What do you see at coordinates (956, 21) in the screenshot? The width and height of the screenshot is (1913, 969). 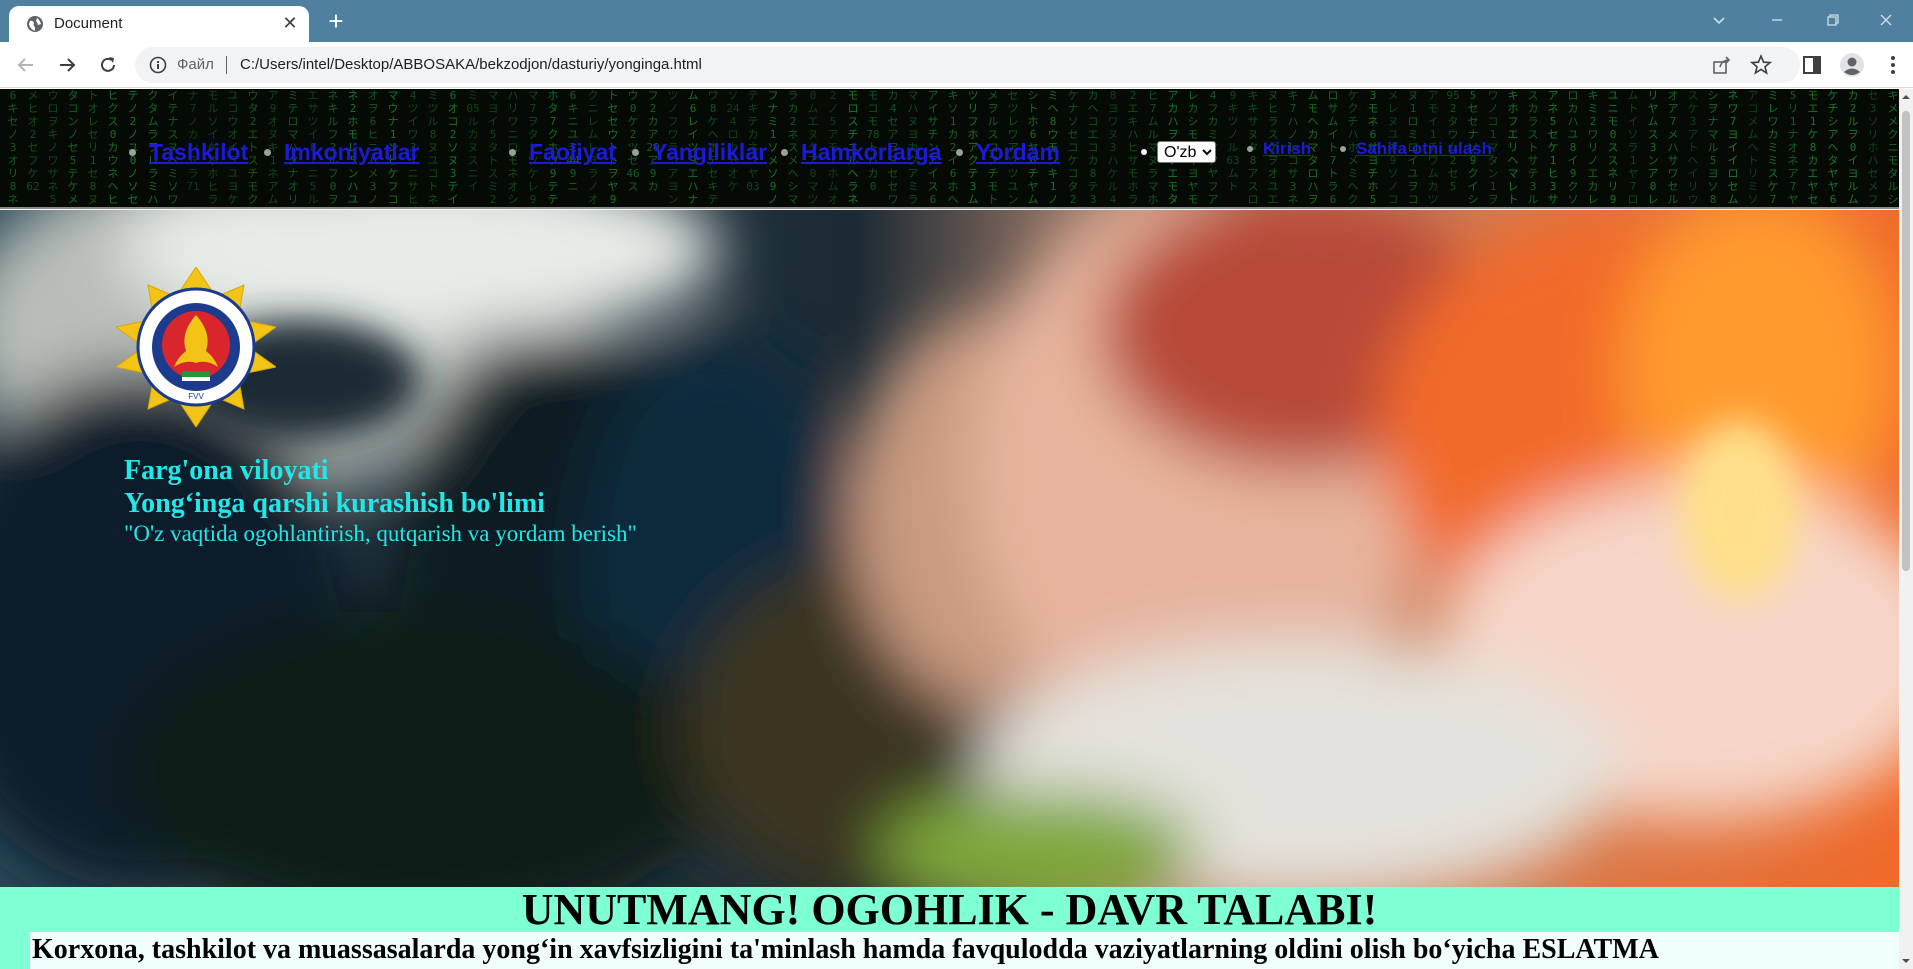 I see `browser-tab-strip: Document ✕ +` at bounding box center [956, 21].